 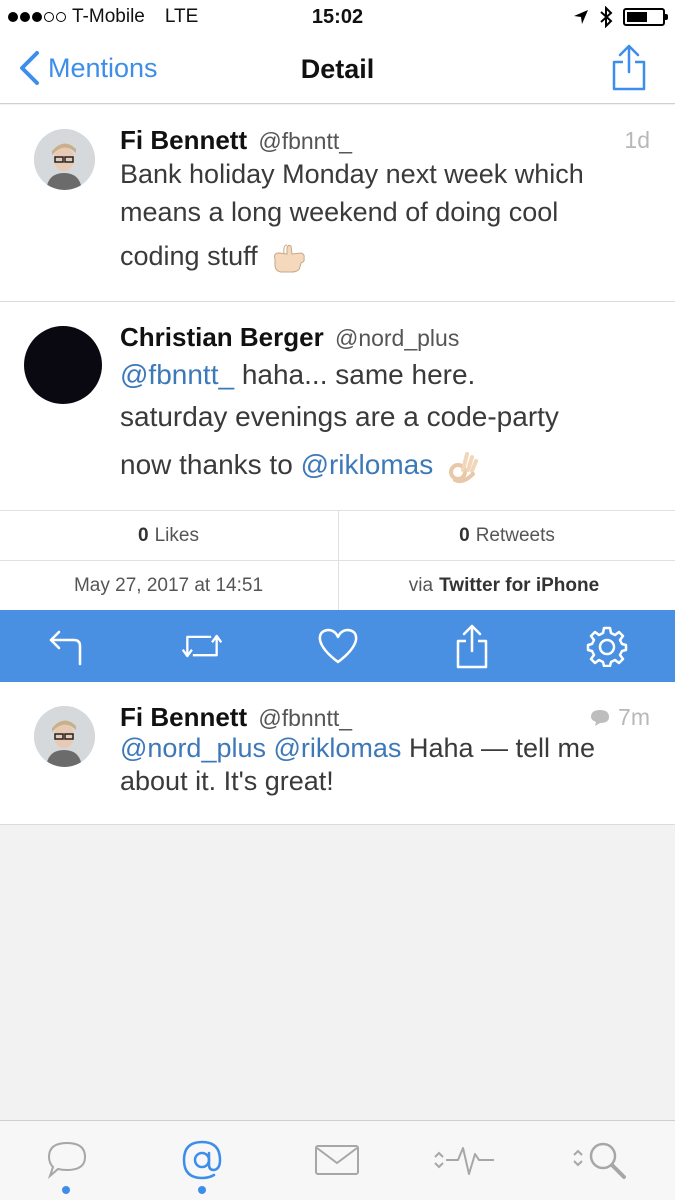 What do you see at coordinates (515, 535) in the screenshot?
I see `retweets-label: Retweets` at bounding box center [515, 535].